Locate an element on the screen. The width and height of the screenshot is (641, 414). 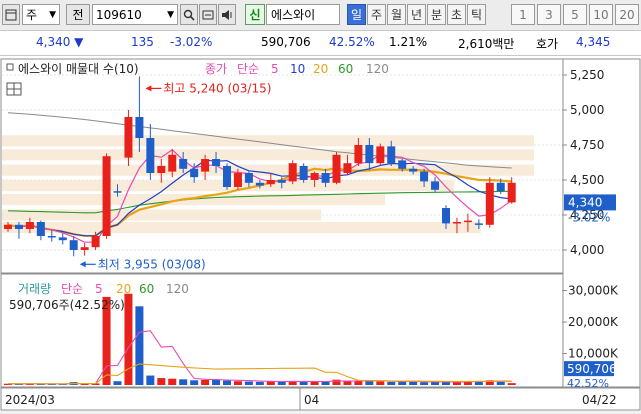
interval-tab-5: 5 is located at coordinates (575, 14).